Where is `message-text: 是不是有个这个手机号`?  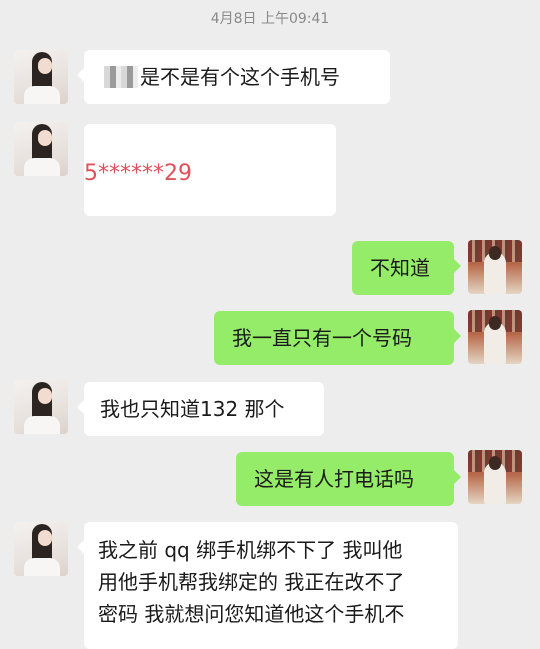
message-text: 是不是有个这个手机号 is located at coordinates (240, 77).